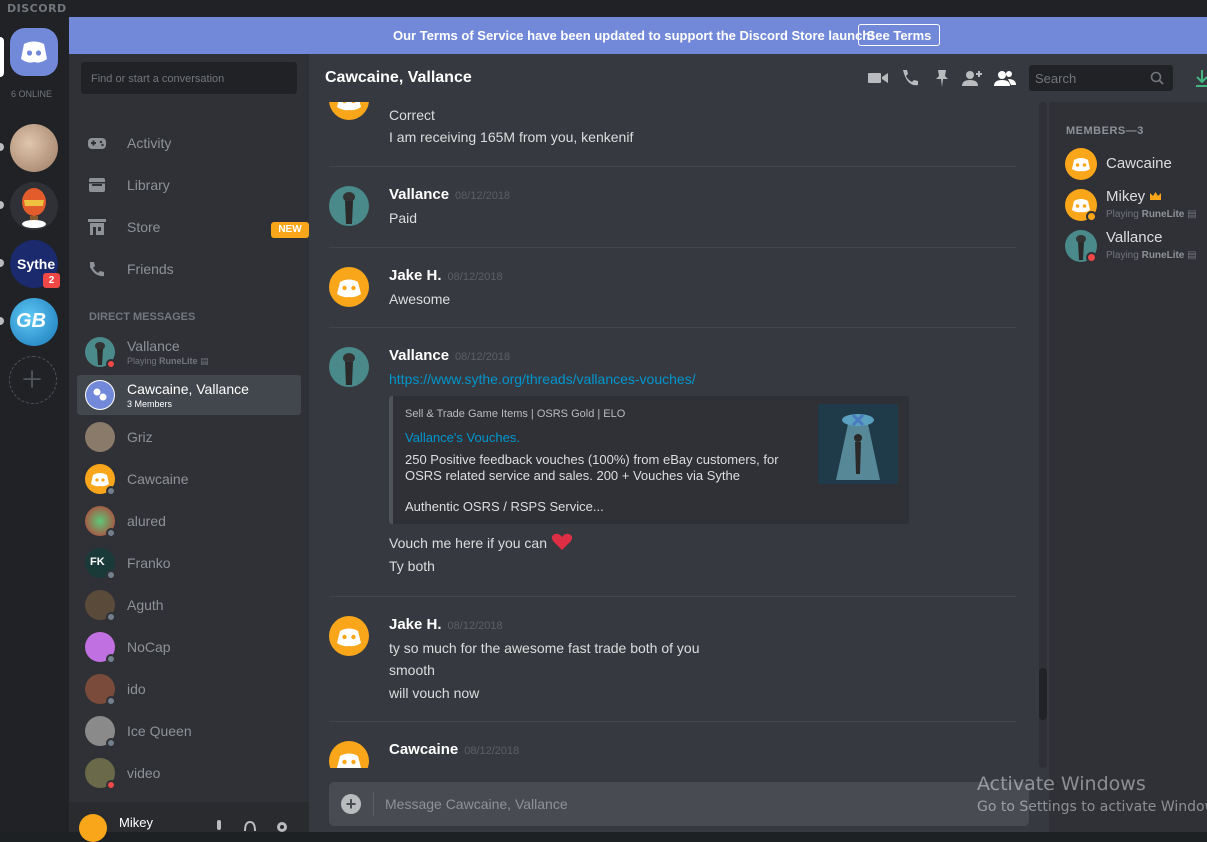  What do you see at coordinates (219, 826) in the screenshot?
I see `mute-icon` at bounding box center [219, 826].